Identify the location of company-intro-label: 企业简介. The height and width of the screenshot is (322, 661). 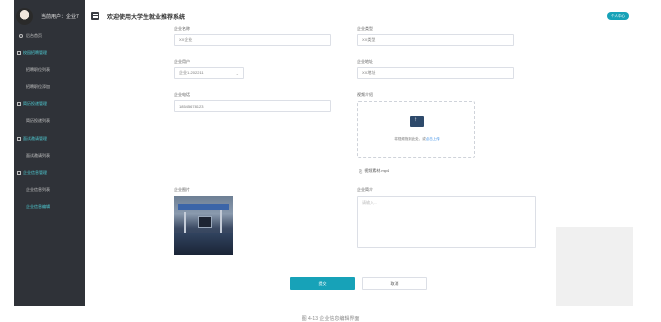
(365, 189).